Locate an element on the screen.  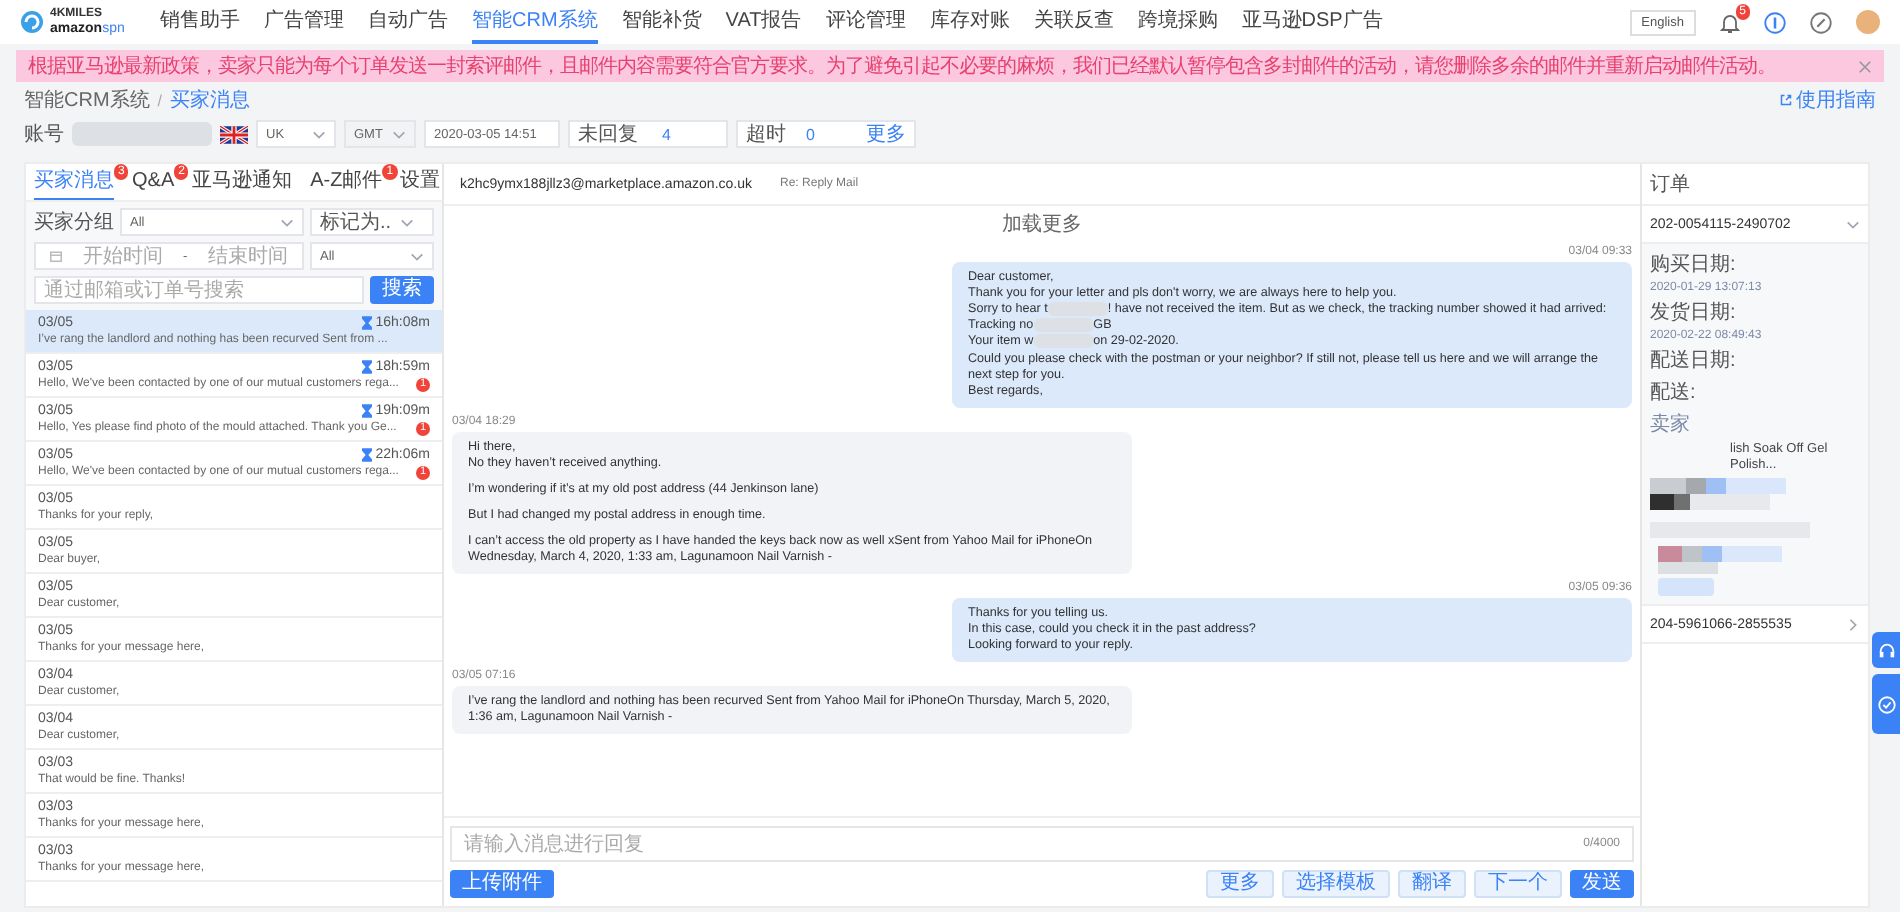
breadcrumb-link: 智能CRM系统 is located at coordinates (87, 100).